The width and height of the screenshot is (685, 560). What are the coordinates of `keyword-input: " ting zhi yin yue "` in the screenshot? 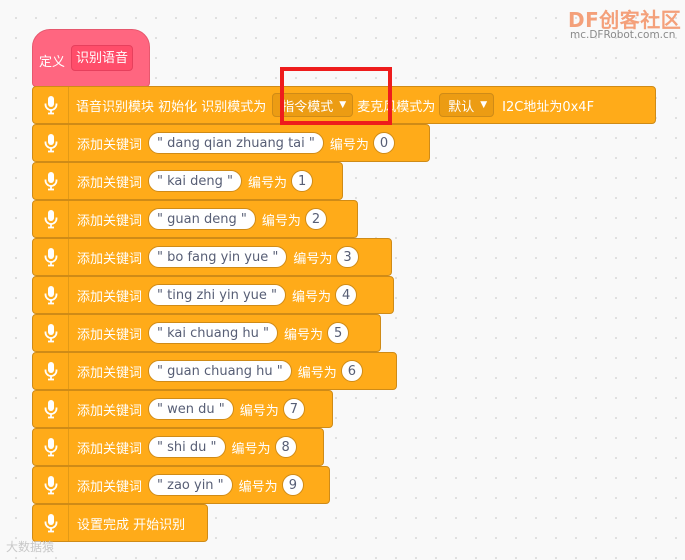 It's located at (217, 295).